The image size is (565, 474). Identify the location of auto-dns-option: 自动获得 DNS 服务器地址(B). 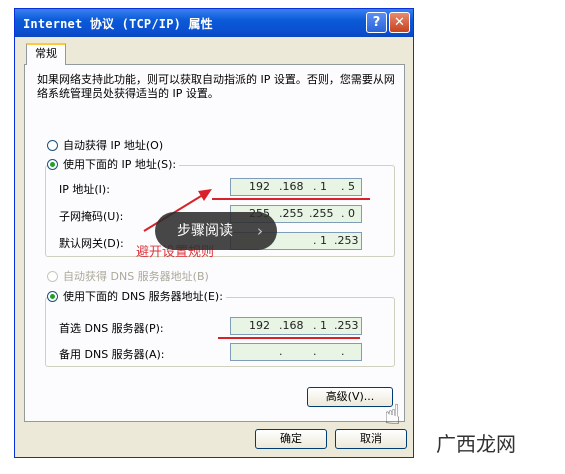
(128, 276).